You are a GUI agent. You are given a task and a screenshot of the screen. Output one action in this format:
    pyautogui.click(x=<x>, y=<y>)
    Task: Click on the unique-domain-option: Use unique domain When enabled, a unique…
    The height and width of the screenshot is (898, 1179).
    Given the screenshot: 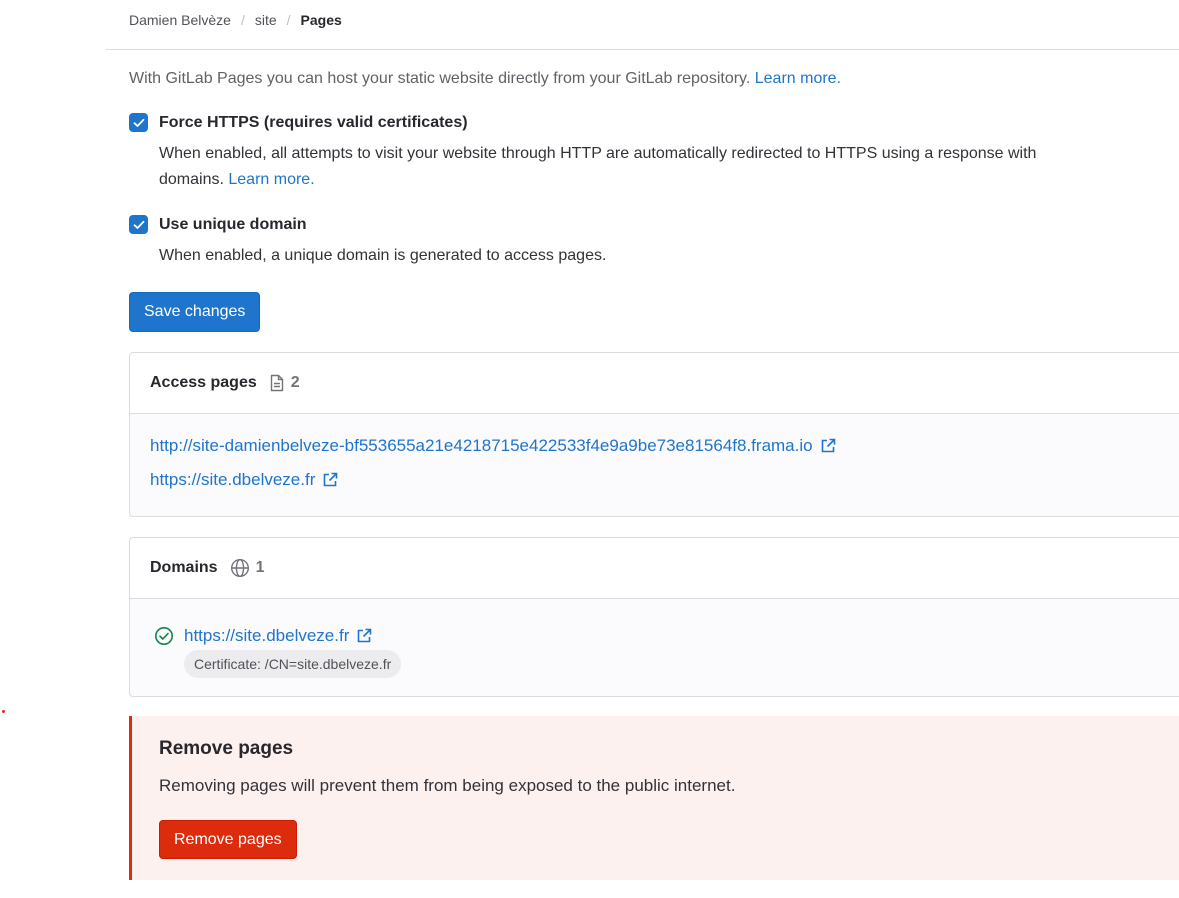 What is the action you would take?
    pyautogui.click(x=367, y=242)
    